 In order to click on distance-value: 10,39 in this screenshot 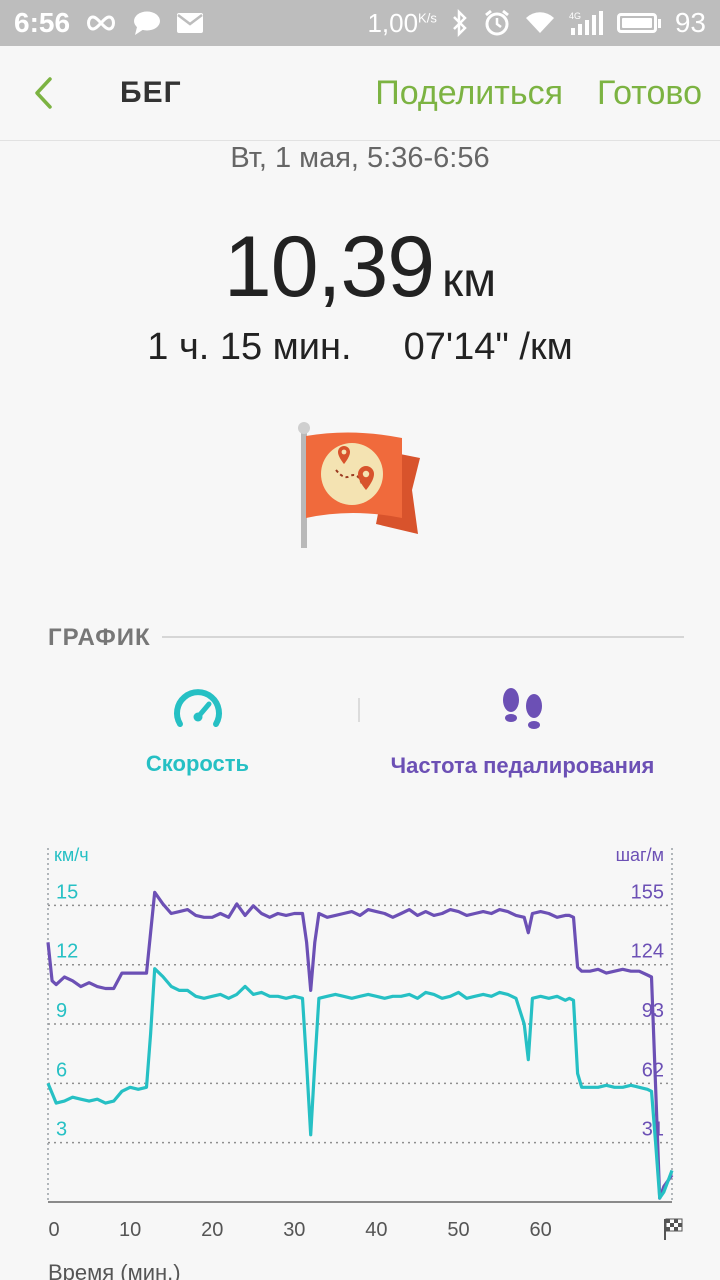, I will do `click(329, 267)`.